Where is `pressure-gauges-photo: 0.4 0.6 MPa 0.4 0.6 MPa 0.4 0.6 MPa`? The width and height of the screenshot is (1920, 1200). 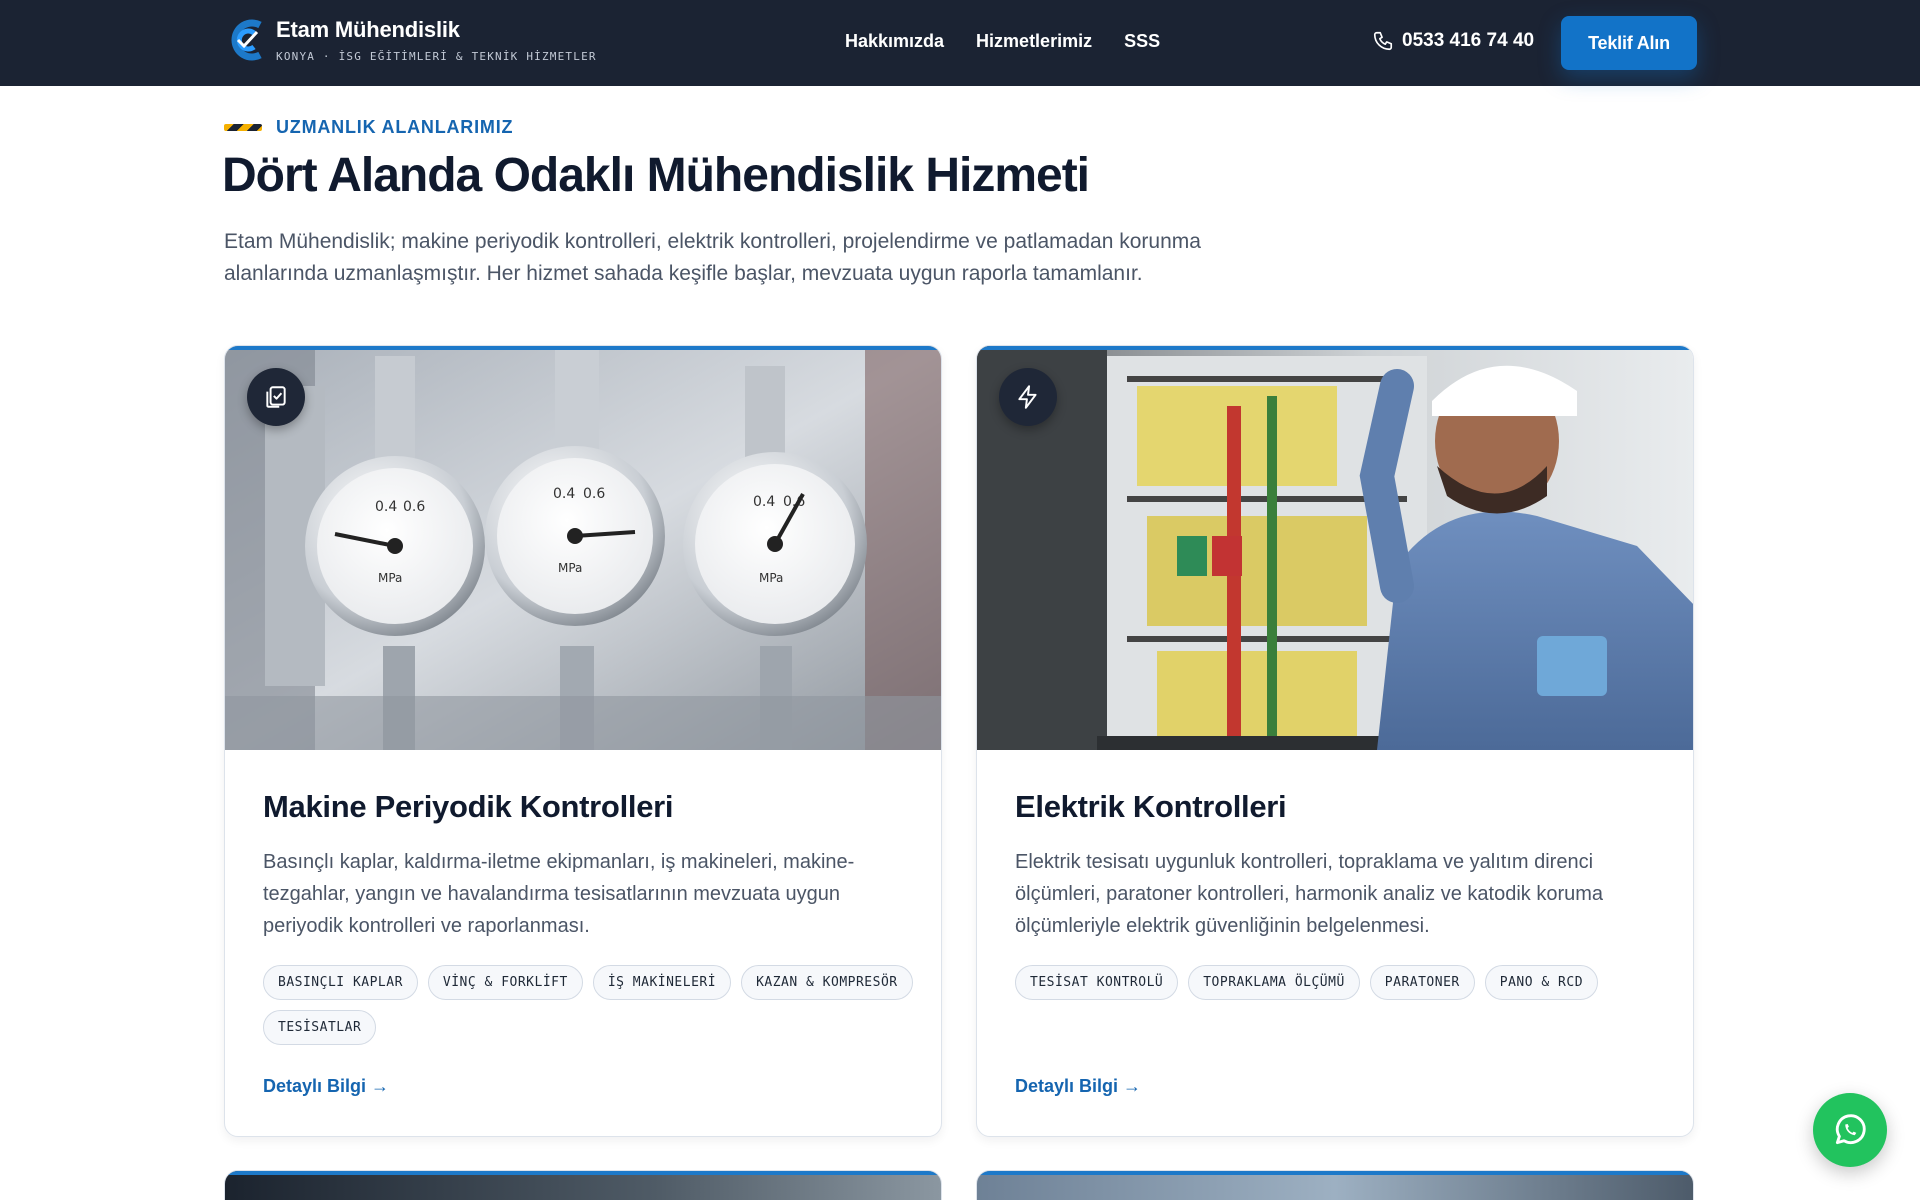 pressure-gauges-photo: 0.4 0.6 MPa 0.4 0.6 MPa 0.4 0.6 MPa is located at coordinates (583, 548).